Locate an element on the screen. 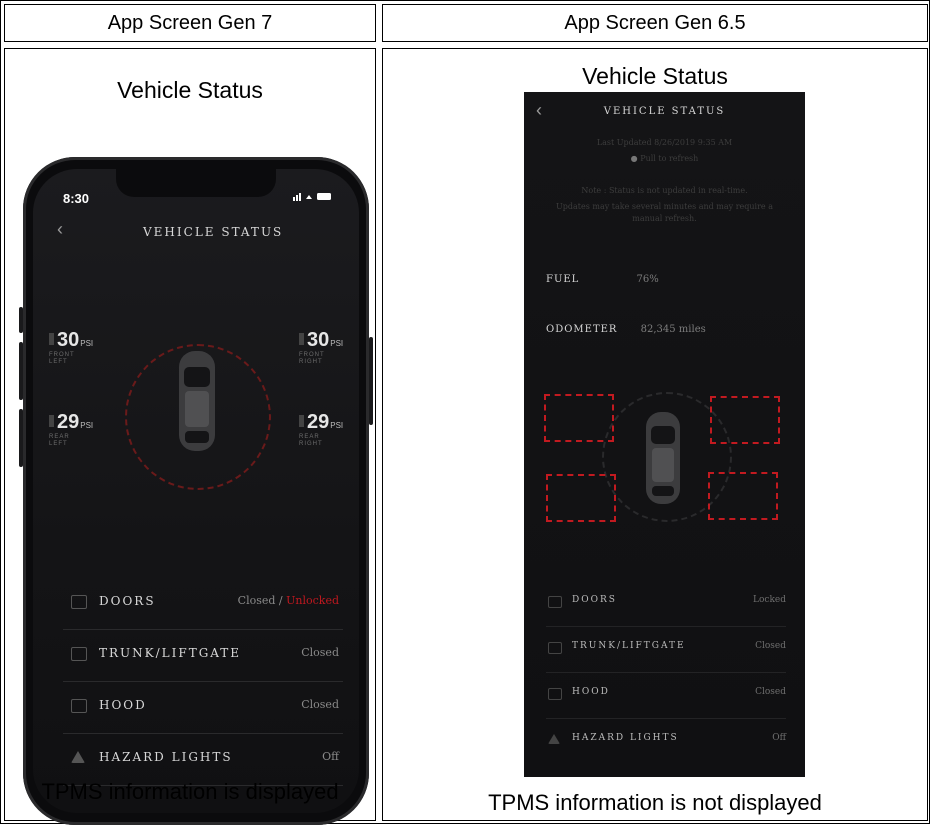 This screenshot has width=932, height=826. column-header-gen65: App Screen Gen 6.5 is located at coordinates (655, 23).